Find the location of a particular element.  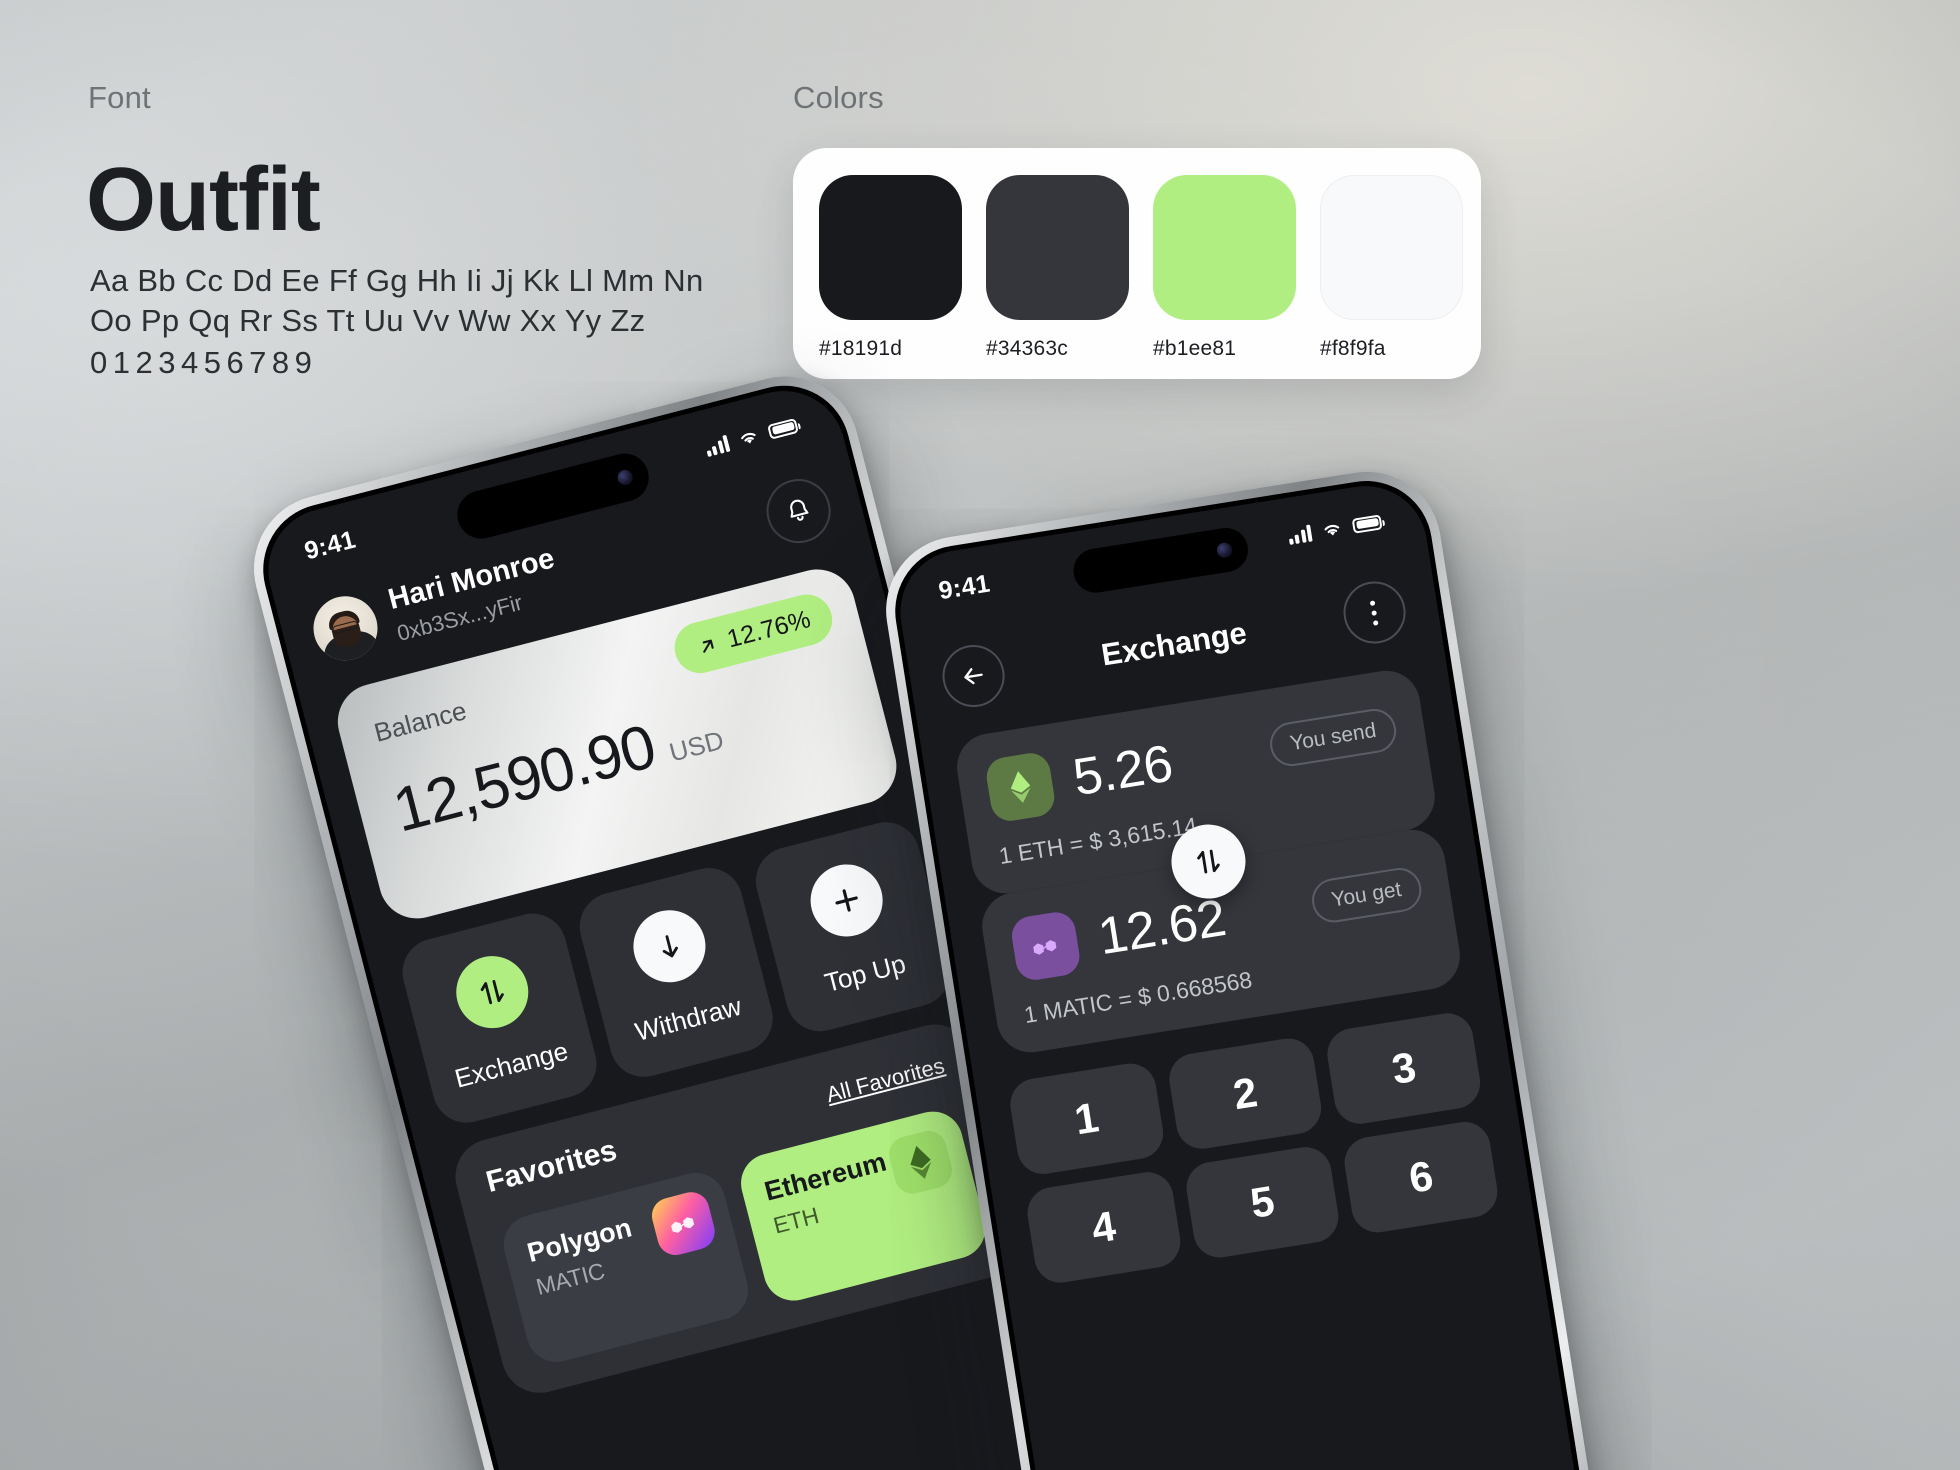

arrow-down-icon is located at coordinates (670, 945).